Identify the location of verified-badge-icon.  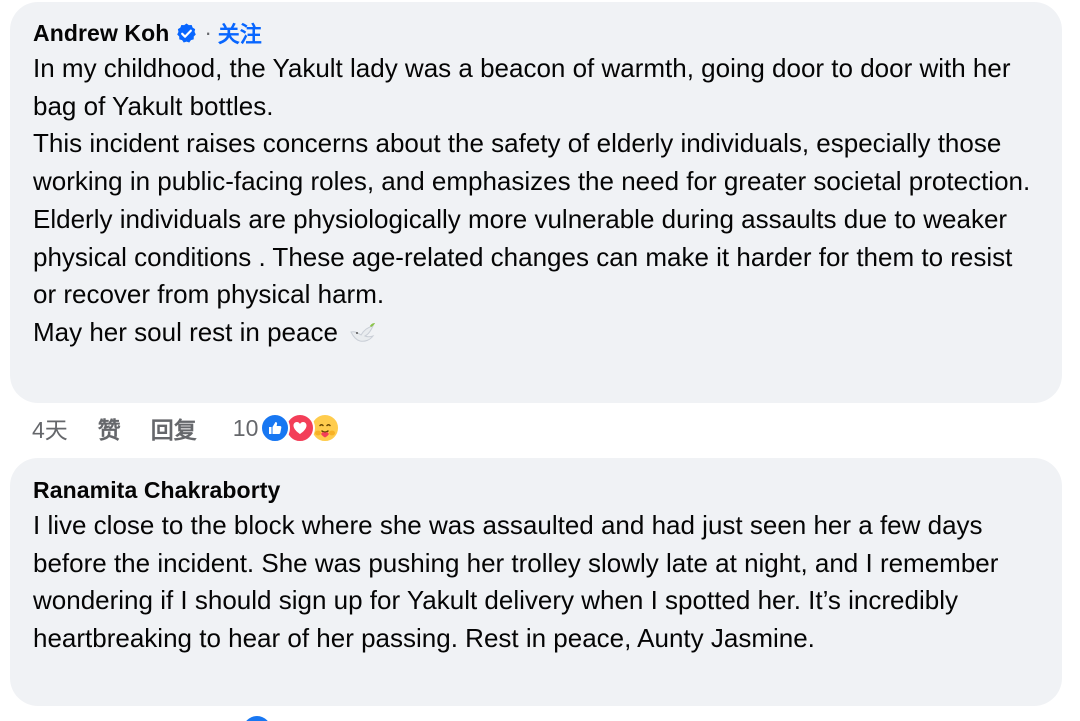
(186, 33).